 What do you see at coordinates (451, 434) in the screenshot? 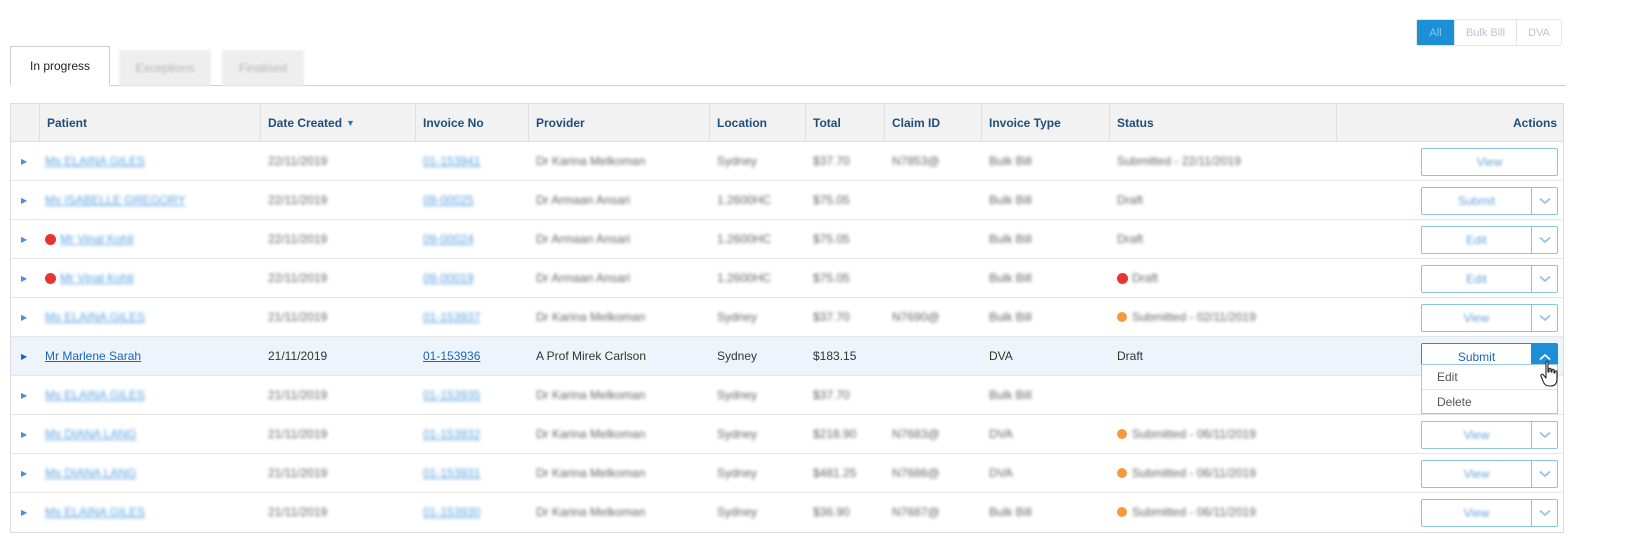
I see `invoice-link: 01-153932` at bounding box center [451, 434].